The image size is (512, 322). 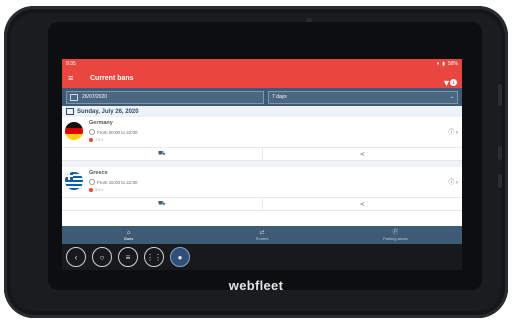 What do you see at coordinates (128, 257) in the screenshot?
I see `menu-button: ≡` at bounding box center [128, 257].